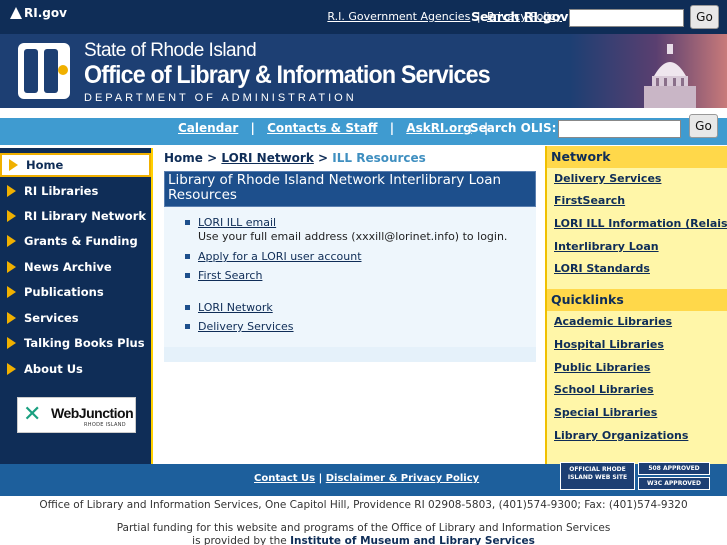 This screenshot has width=727, height=545. Describe the element at coordinates (604, 389) in the screenshot. I see `quicklink-school-libraries: School Libraries` at that location.